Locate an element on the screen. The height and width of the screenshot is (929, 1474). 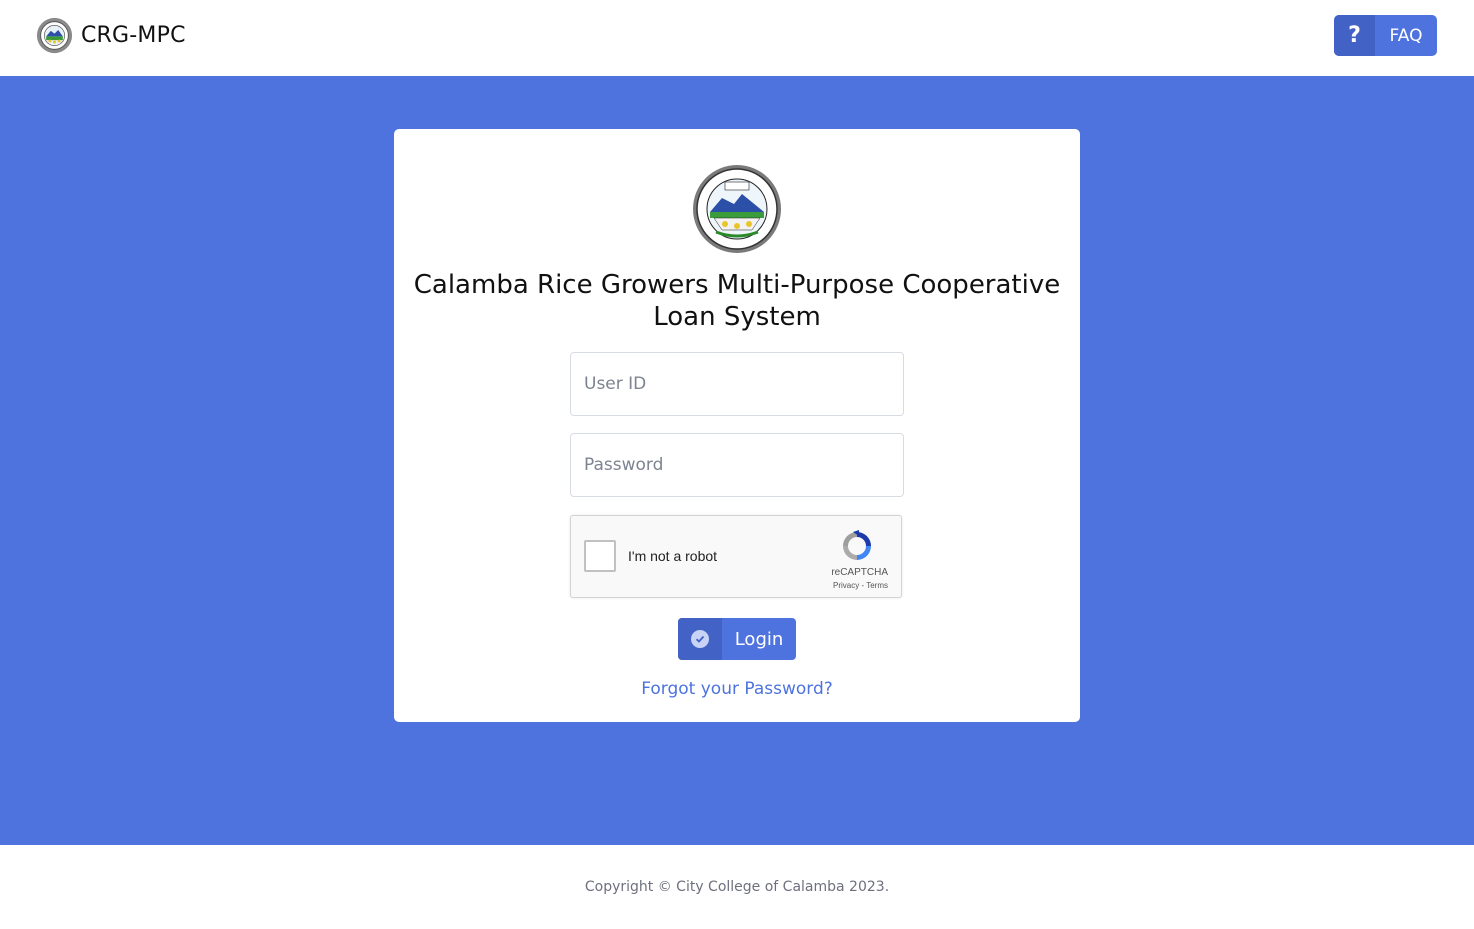
recaptcha-label: I'm not a robot is located at coordinates (673, 556).